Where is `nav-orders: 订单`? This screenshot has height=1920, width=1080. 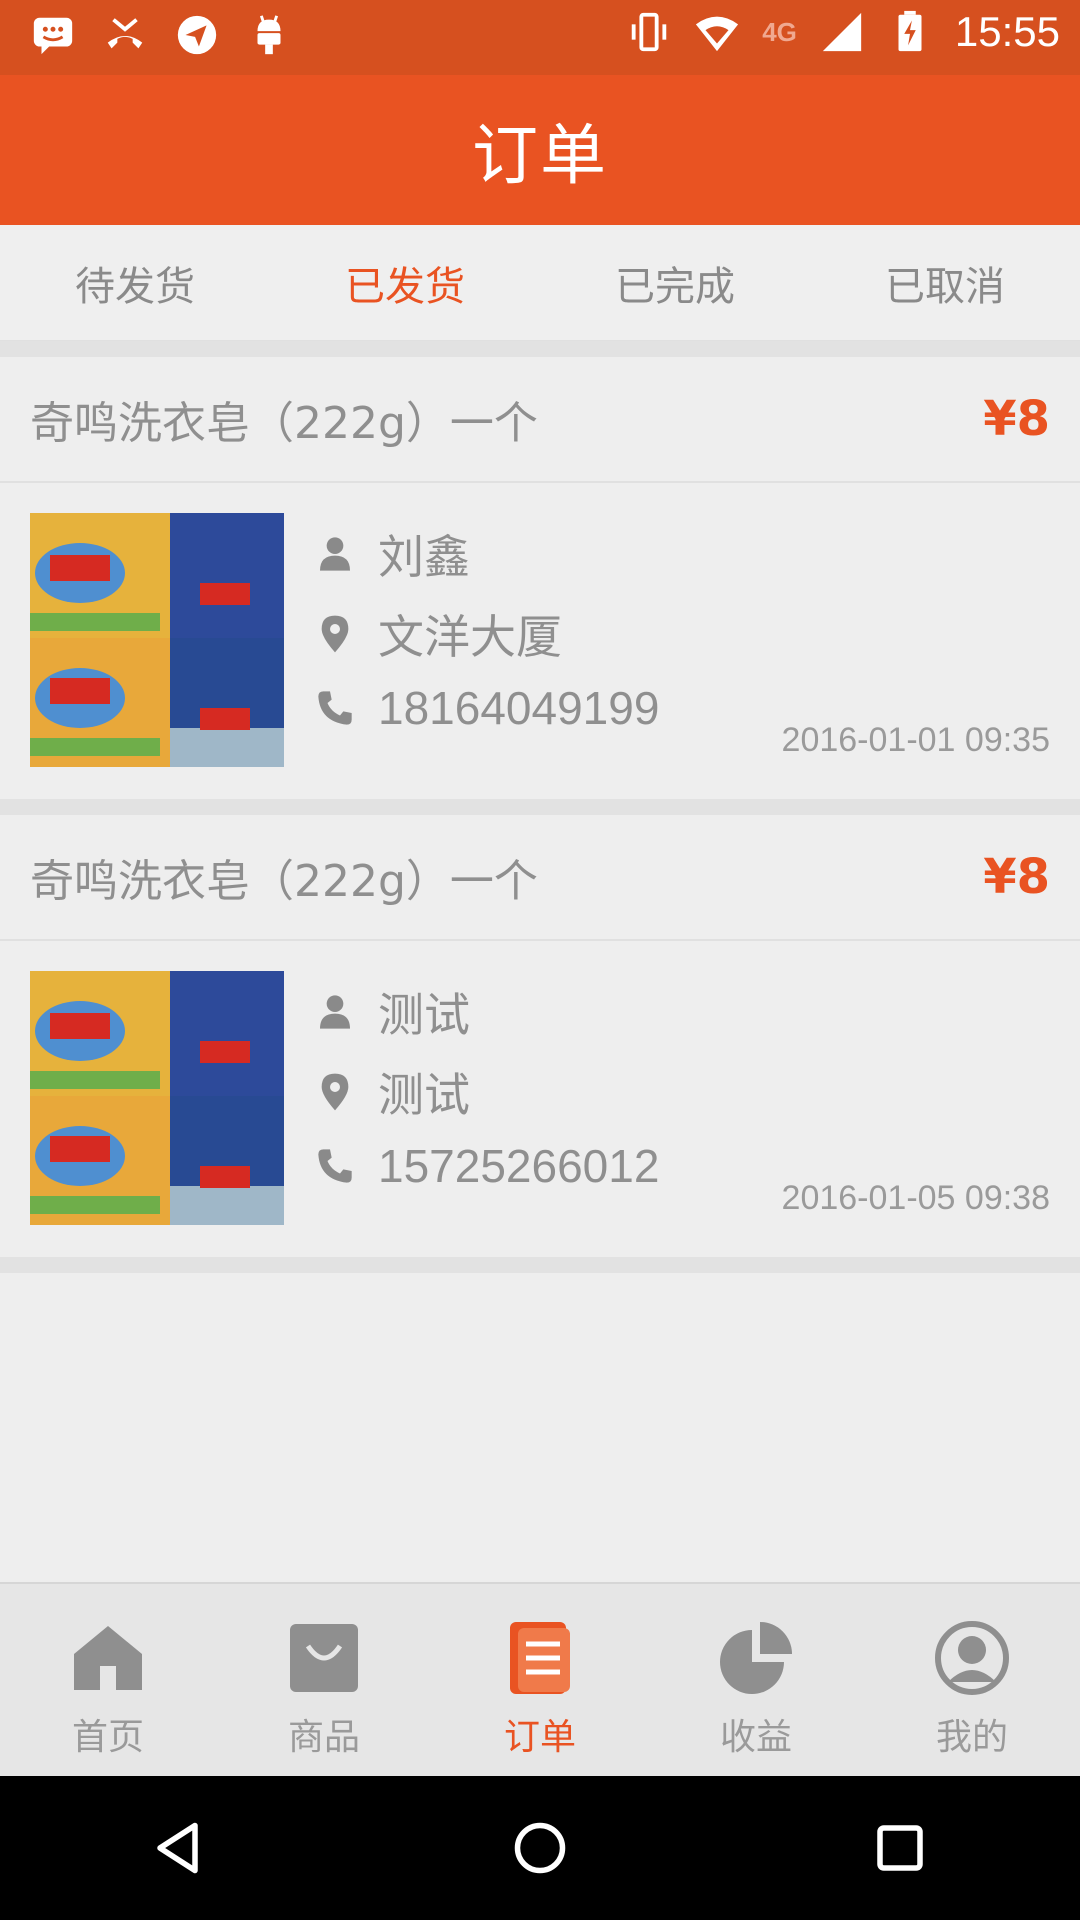 nav-orders: 订单 is located at coordinates (540, 1680).